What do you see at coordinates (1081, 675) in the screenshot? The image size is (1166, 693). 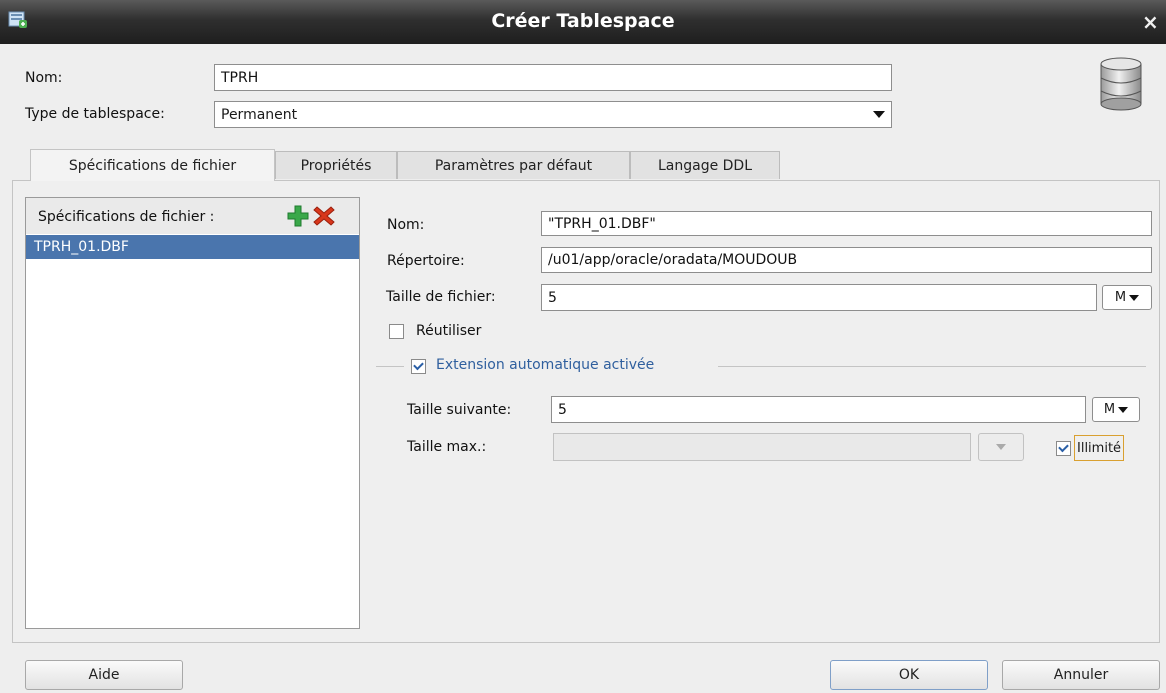 I see `cancel-button: Annuler` at bounding box center [1081, 675].